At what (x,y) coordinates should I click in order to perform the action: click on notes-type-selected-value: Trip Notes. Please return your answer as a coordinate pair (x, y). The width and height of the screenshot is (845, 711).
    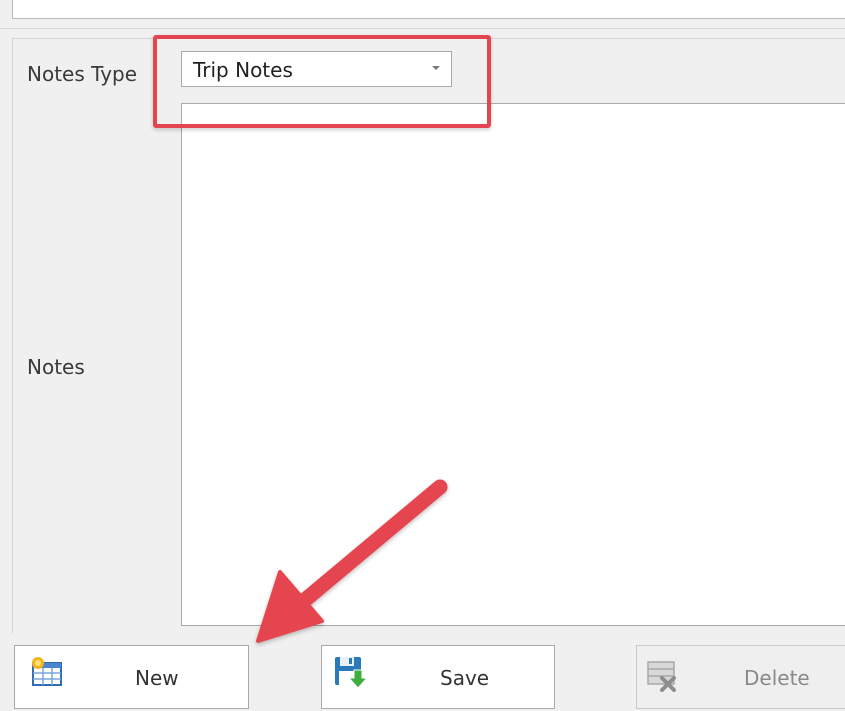
    Looking at the image, I should click on (243, 70).